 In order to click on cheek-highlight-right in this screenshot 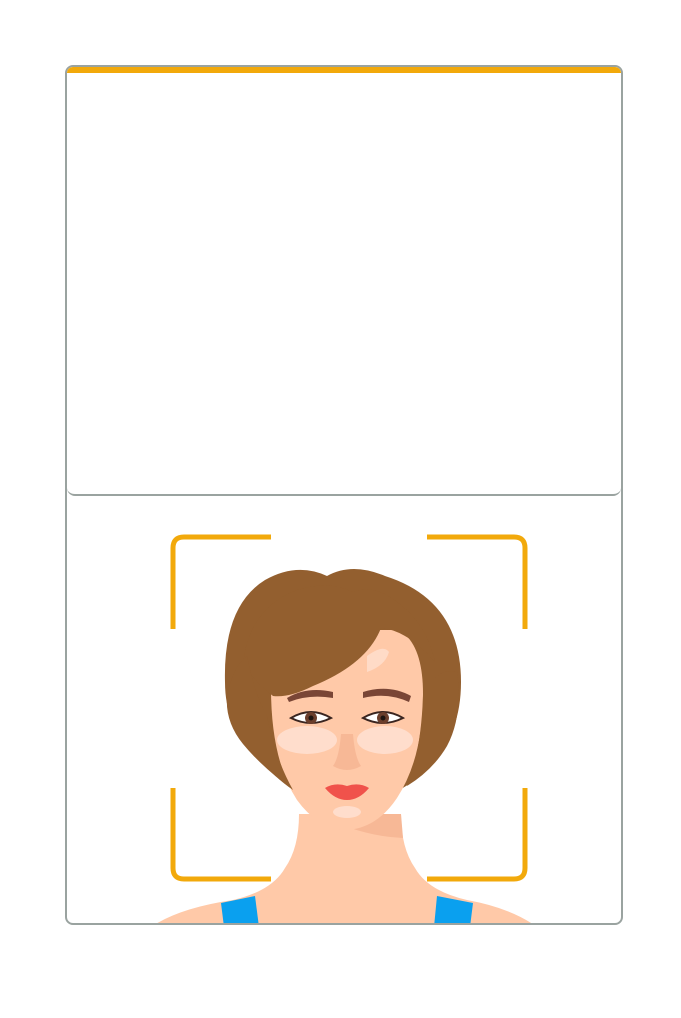, I will do `click(385, 740)`.